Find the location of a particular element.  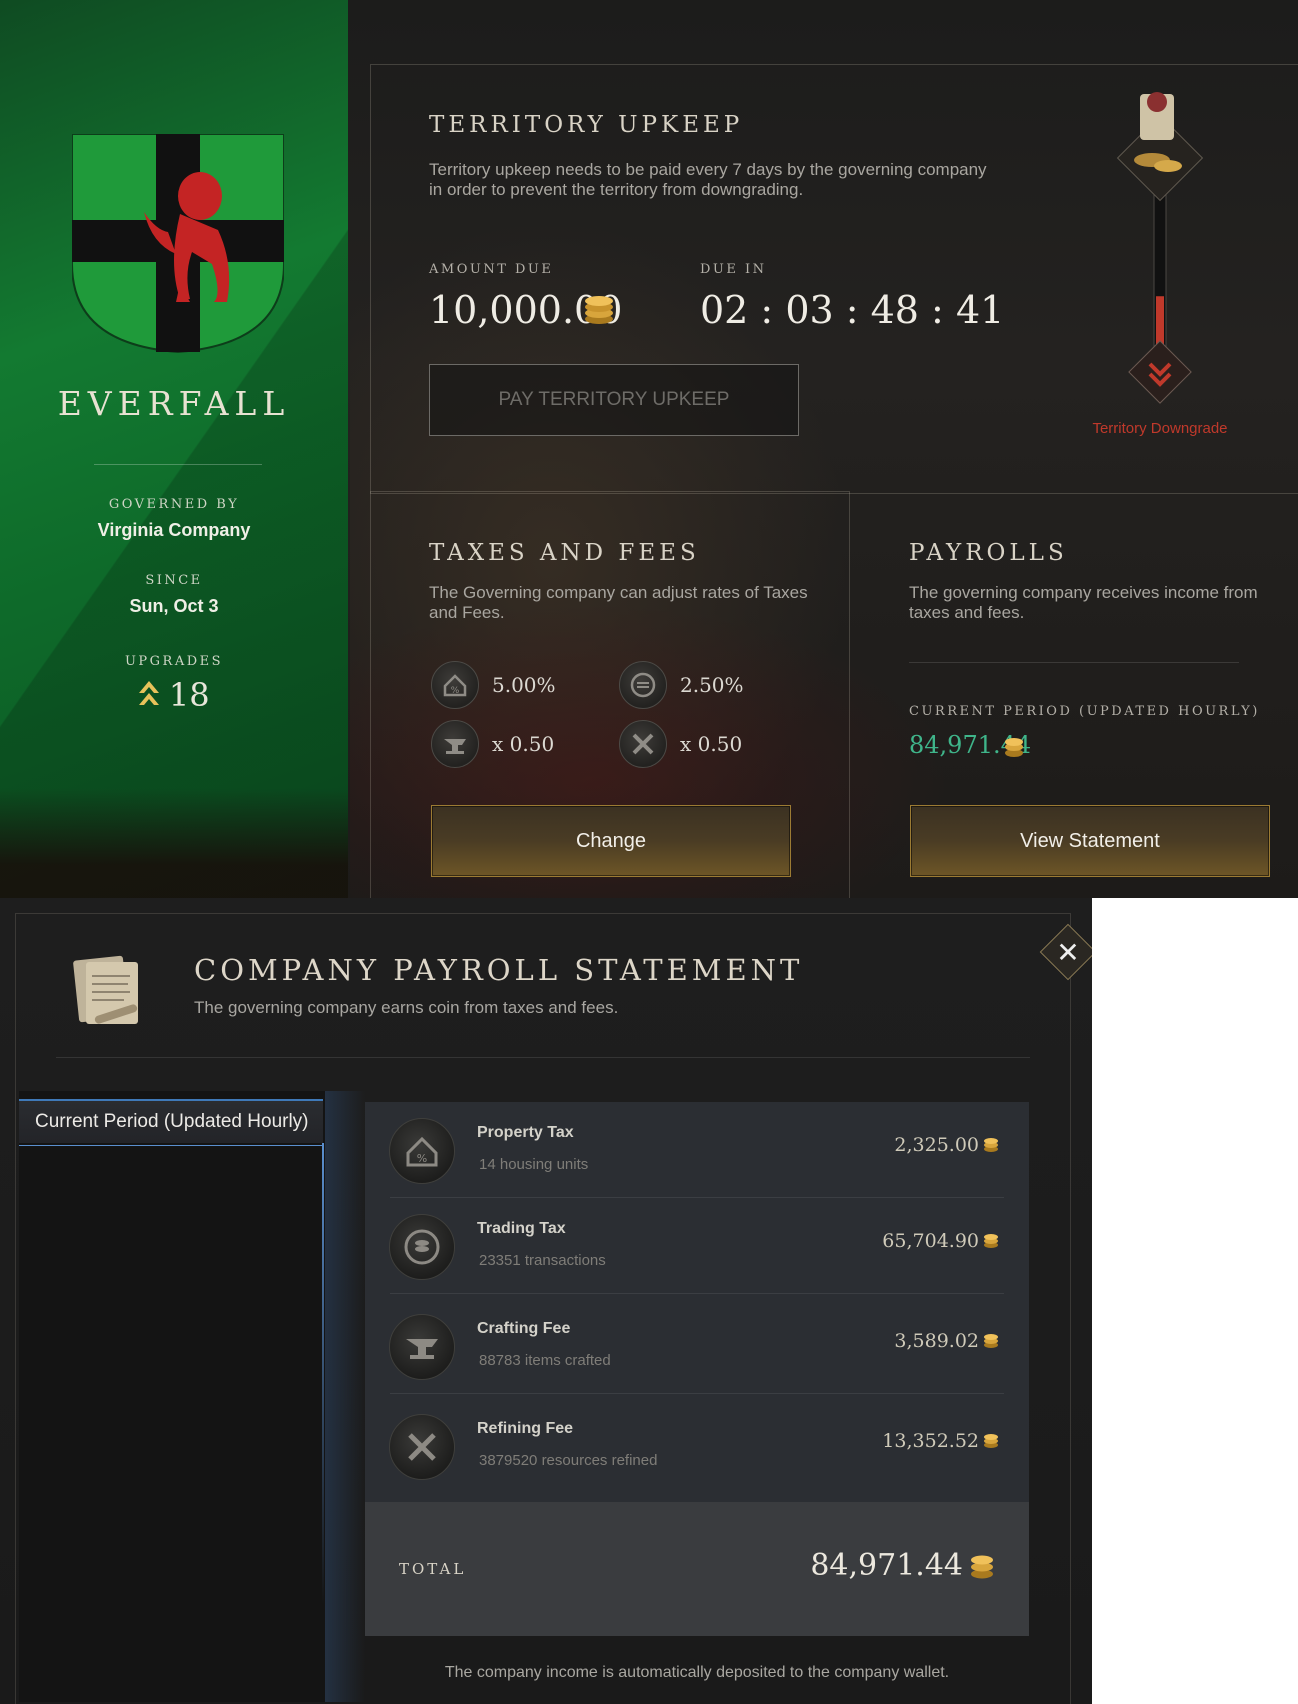

row-detail: 88783 items crafted is located at coordinates (545, 1360).